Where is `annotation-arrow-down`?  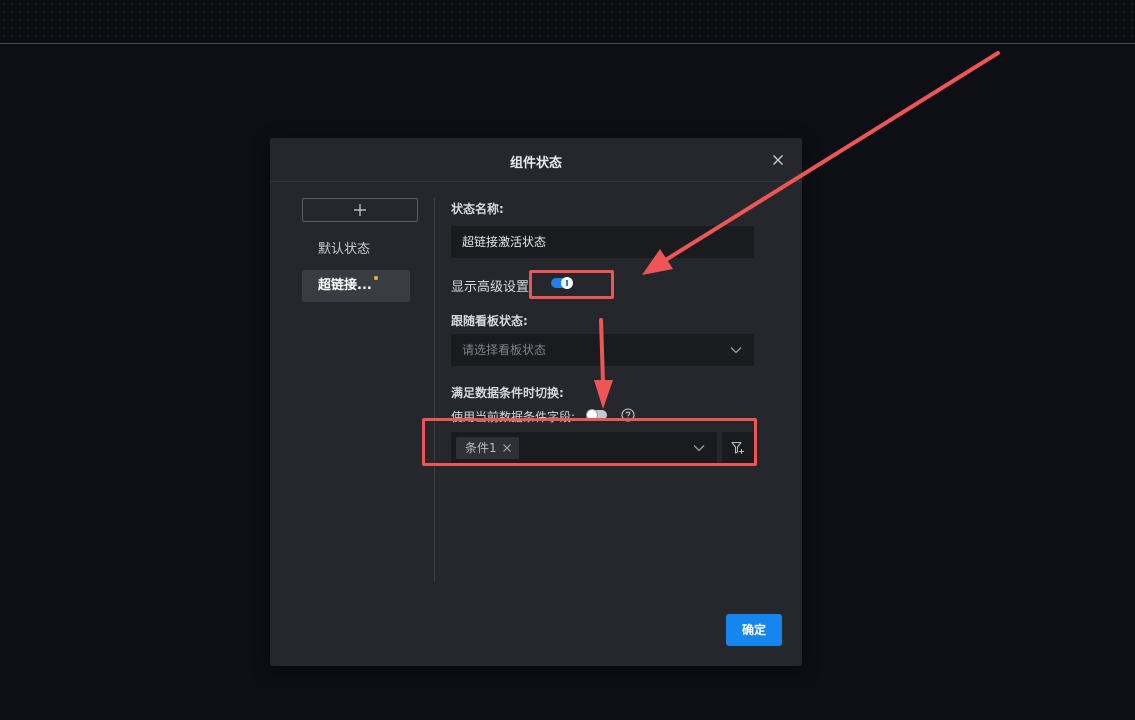 annotation-arrow-down is located at coordinates (603, 363).